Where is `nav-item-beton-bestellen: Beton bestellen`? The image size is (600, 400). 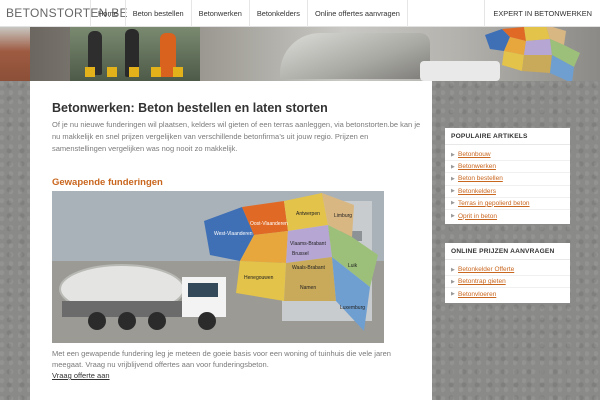
nav-item-beton-bestellen: Beton bestellen is located at coordinates (157, 13).